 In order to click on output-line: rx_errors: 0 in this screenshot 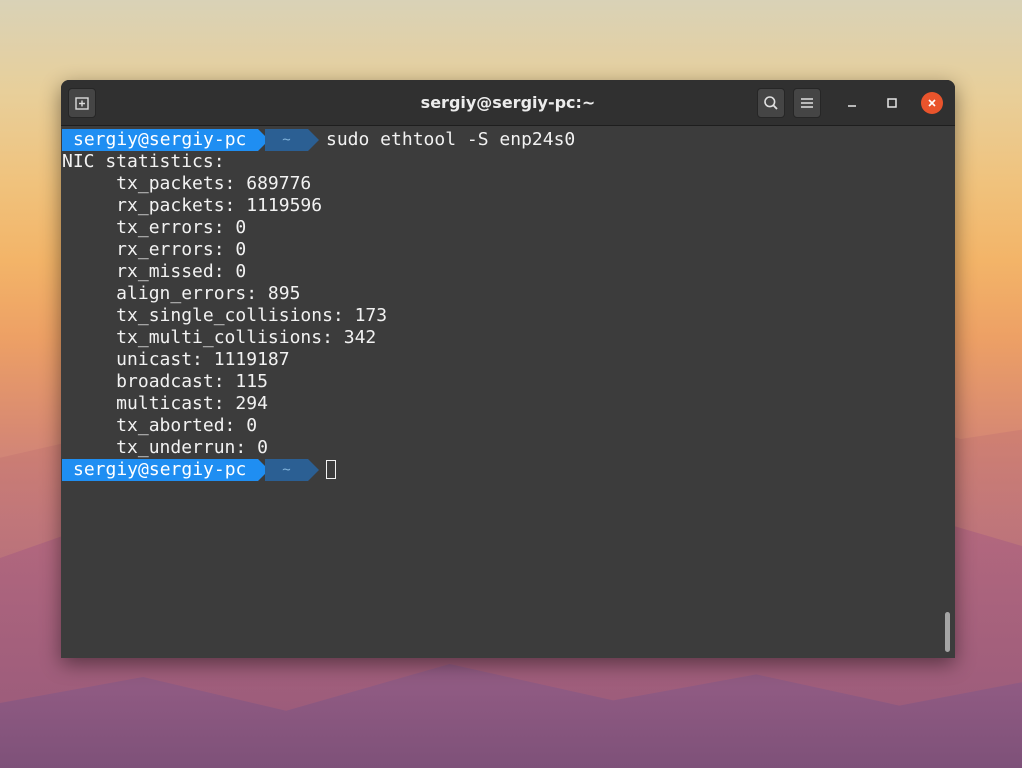, I will do `click(154, 249)`.